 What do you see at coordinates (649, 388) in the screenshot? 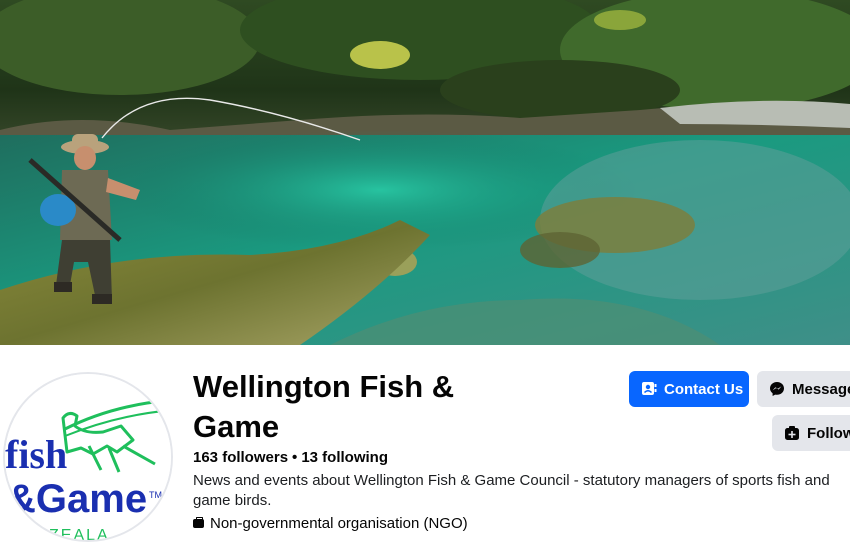
I see `contact-card-icon` at bounding box center [649, 388].